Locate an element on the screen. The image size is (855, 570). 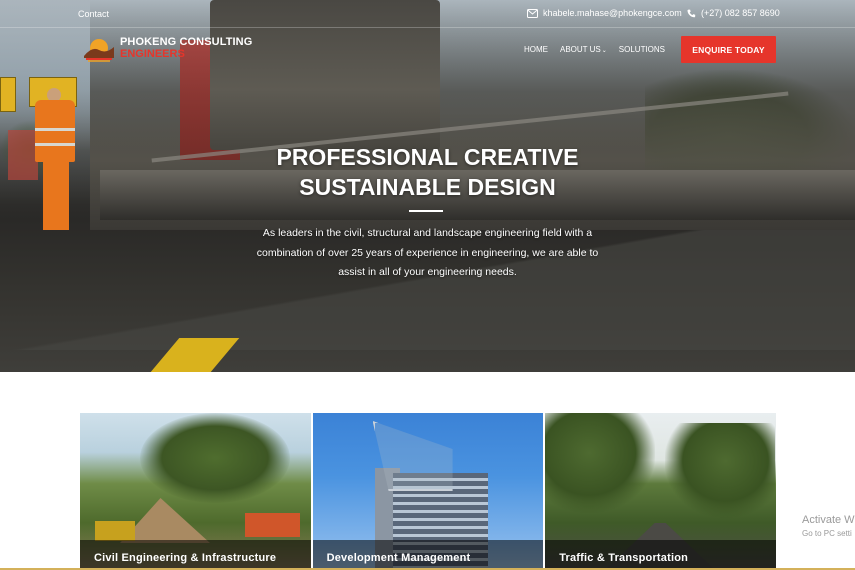
phone-icon is located at coordinates (691, 13).